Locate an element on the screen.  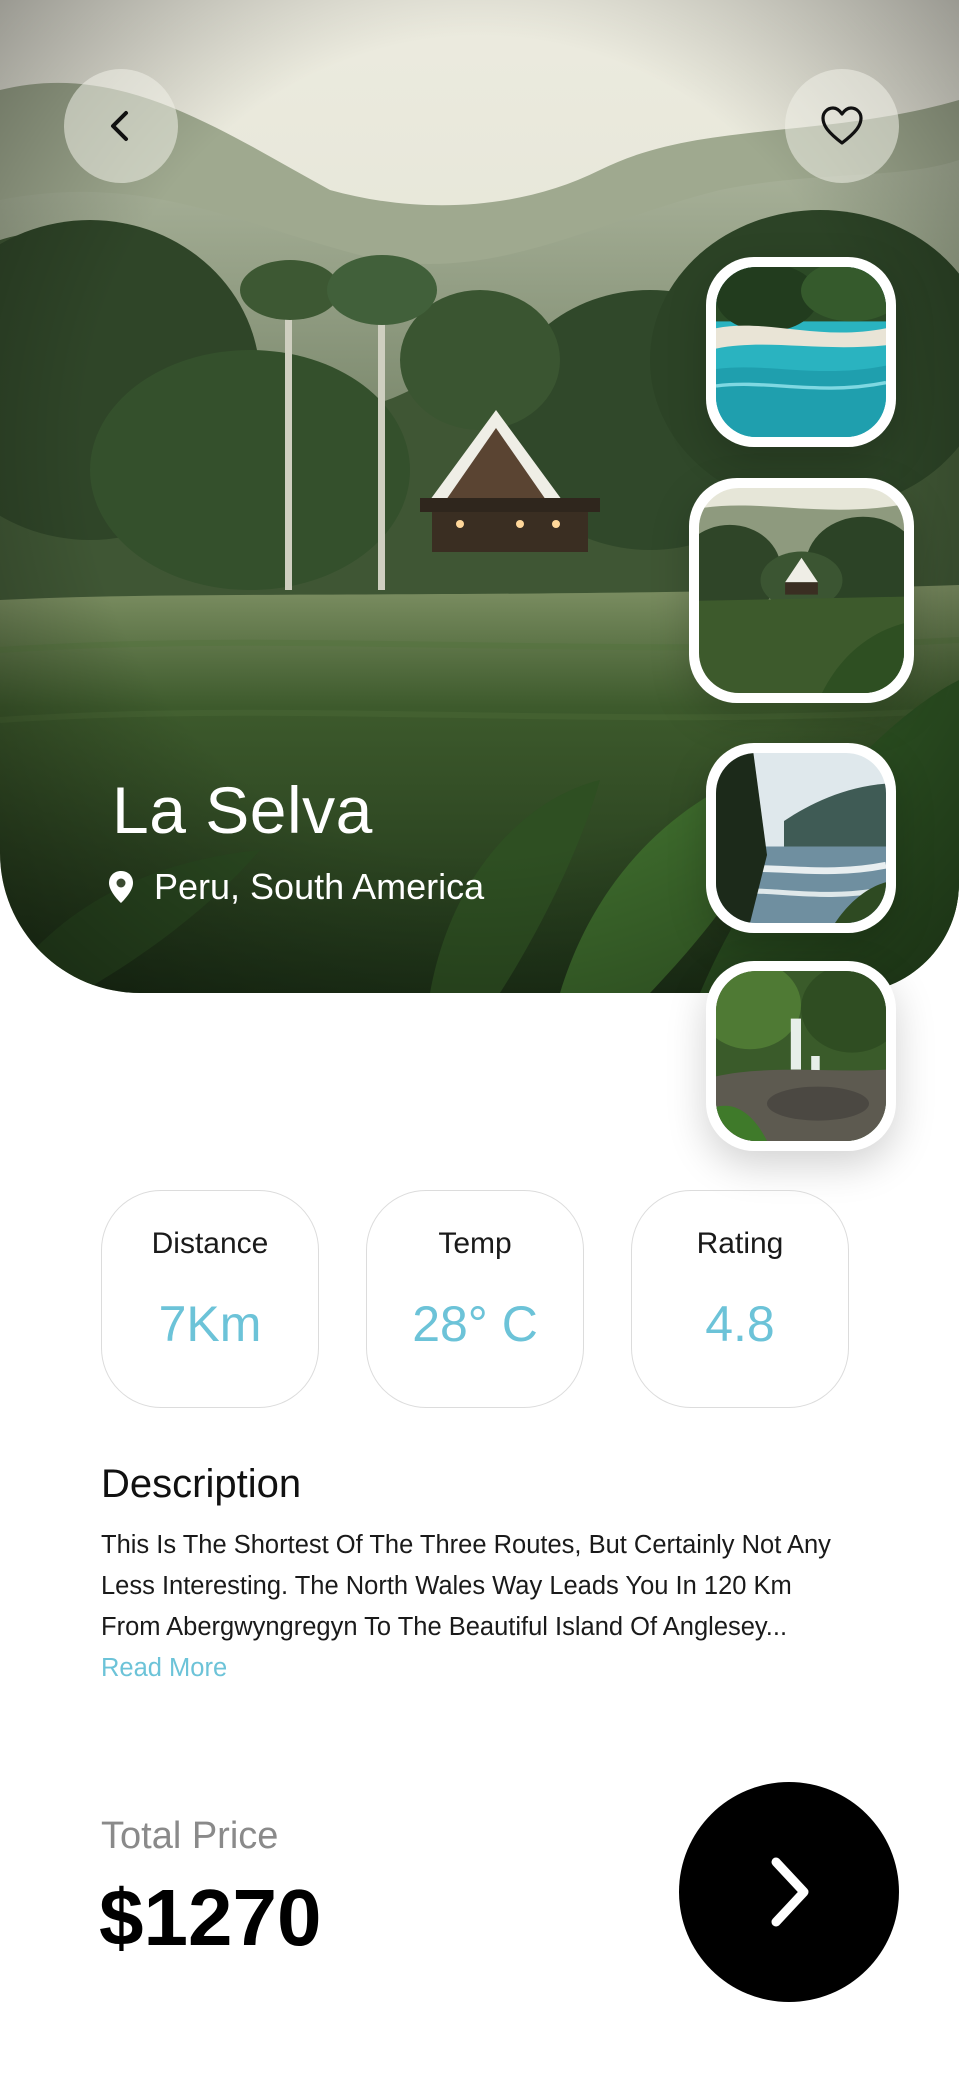
stat-card-temp: Temp 28° C is located at coordinates (475, 1299).